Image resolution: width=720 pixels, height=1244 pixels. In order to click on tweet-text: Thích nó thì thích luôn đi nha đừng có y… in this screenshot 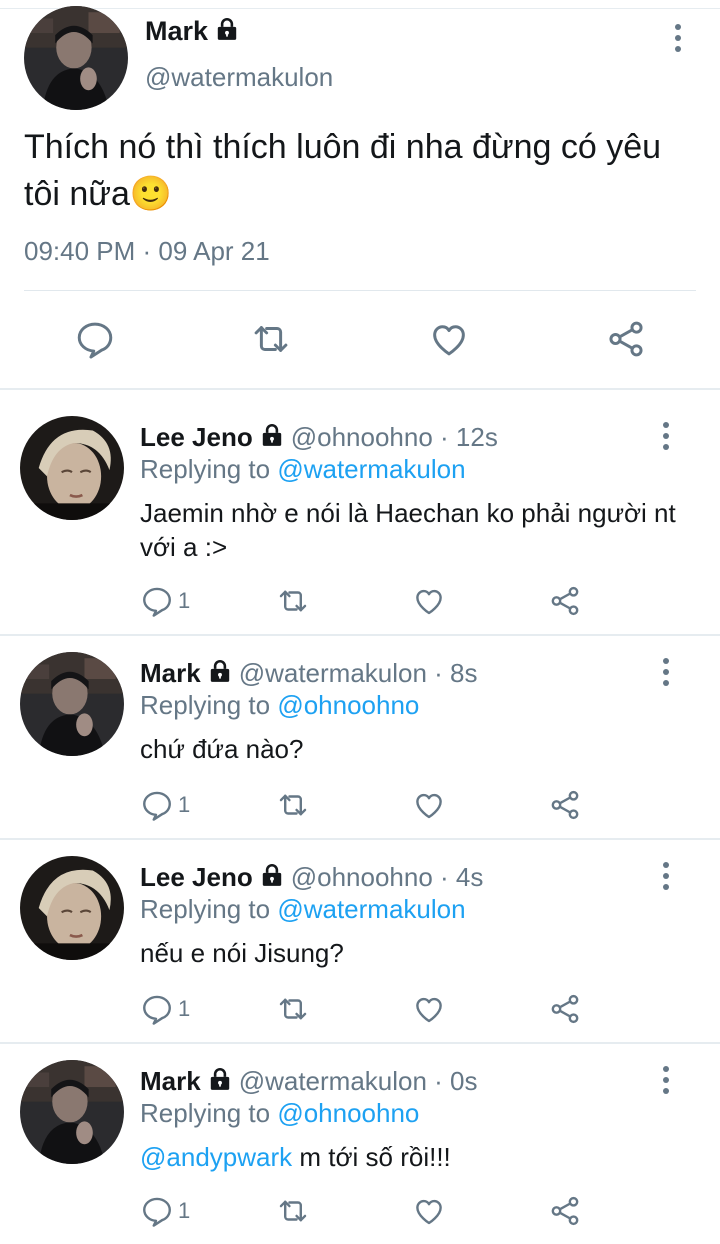, I will do `click(343, 170)`.